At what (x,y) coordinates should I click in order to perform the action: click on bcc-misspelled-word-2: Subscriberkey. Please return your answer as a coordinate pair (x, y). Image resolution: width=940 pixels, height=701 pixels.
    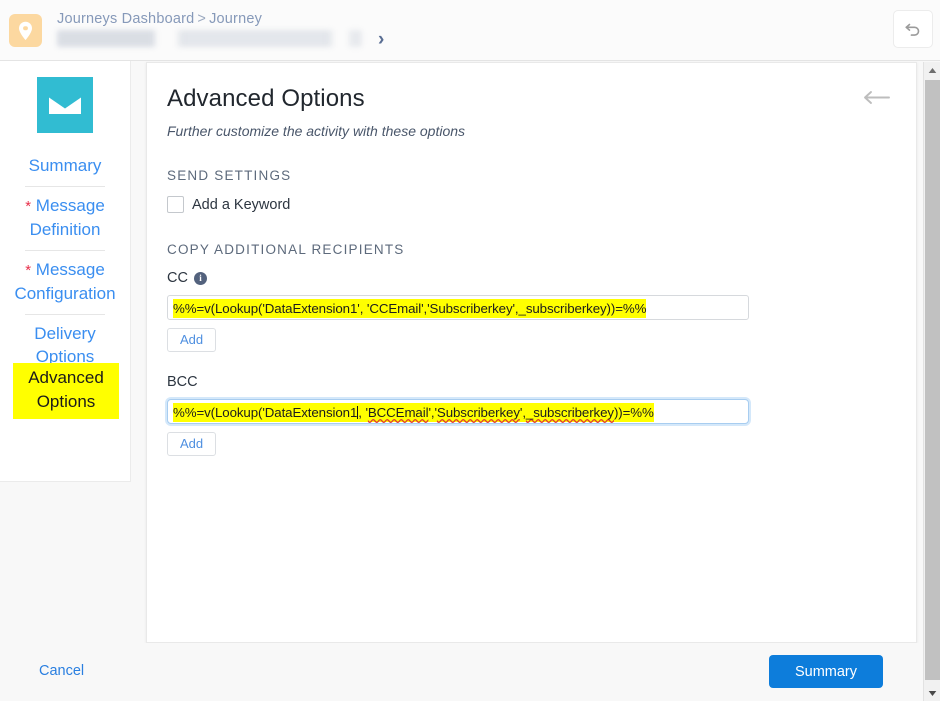
    Looking at the image, I should click on (478, 412).